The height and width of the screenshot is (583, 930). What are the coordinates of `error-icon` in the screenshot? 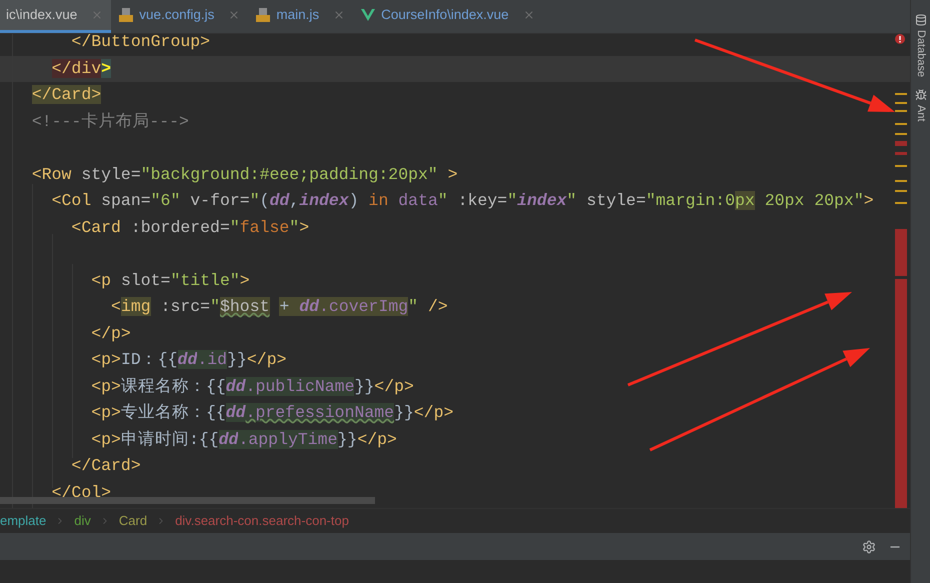 It's located at (900, 39).